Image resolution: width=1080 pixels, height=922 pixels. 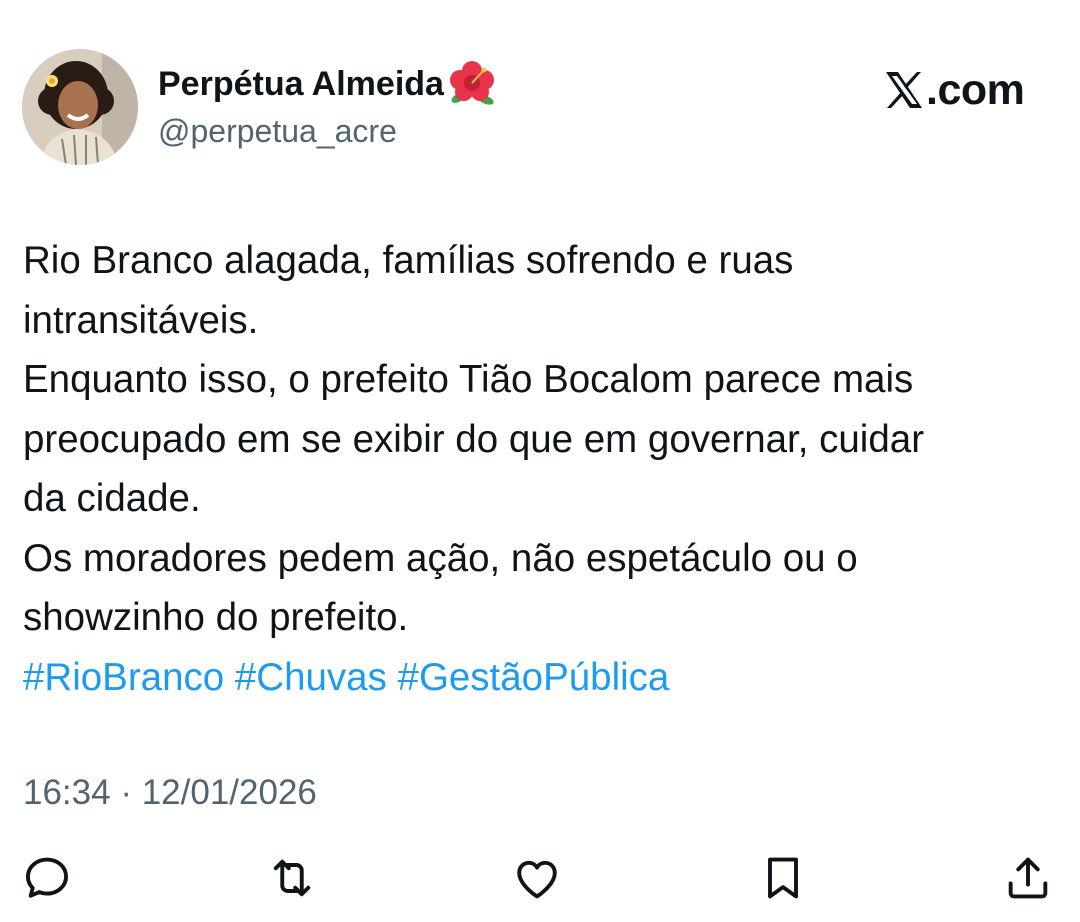 I want to click on like-icon, so click(x=537, y=879).